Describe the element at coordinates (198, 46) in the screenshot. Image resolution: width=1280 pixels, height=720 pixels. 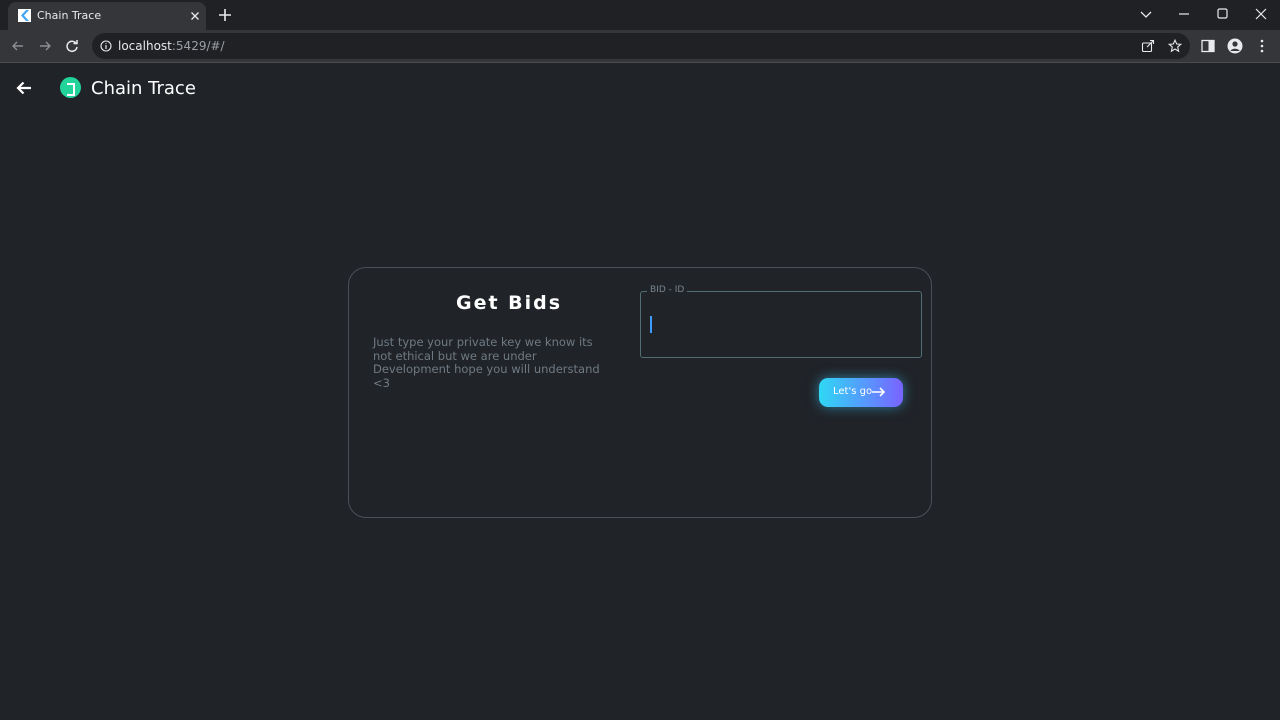
I see `url-path: :5429/#/` at that location.